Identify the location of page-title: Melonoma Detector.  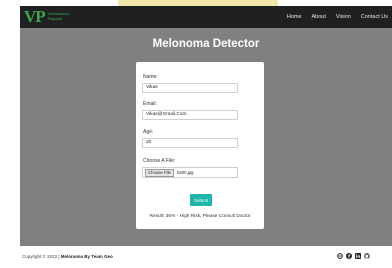
(206, 44).